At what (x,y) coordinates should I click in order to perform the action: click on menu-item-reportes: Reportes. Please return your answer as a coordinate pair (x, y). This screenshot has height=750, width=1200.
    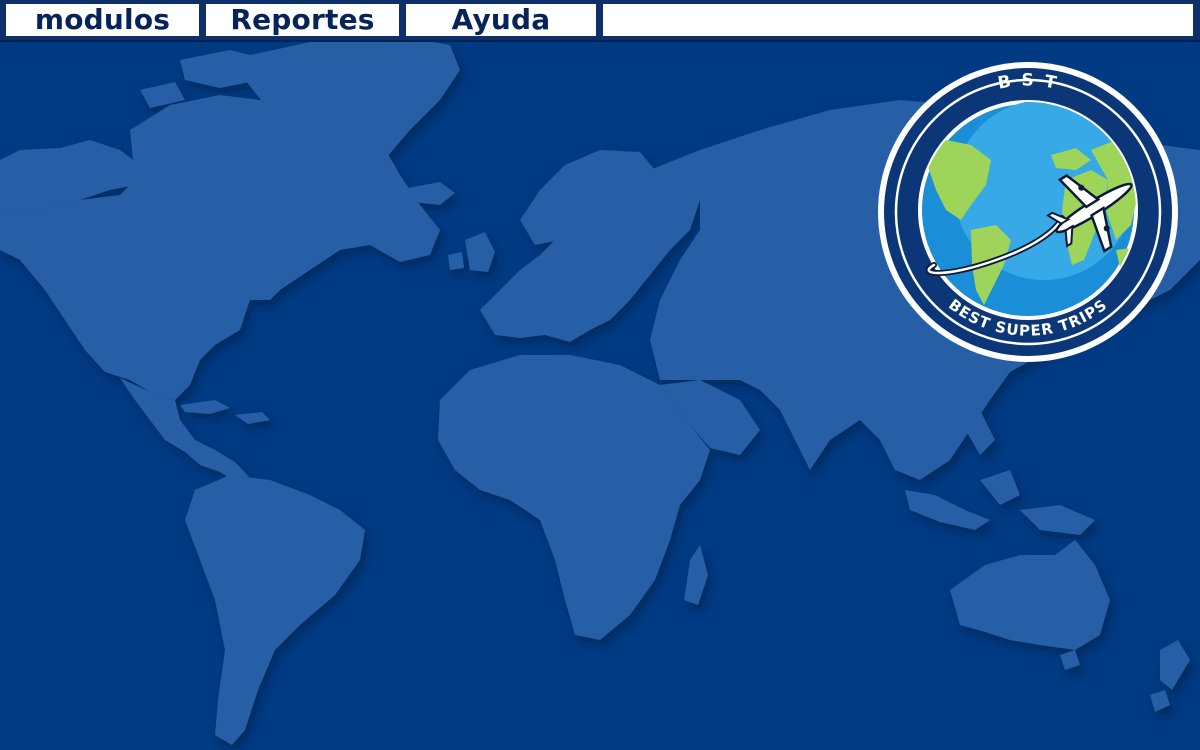
    Looking at the image, I should click on (302, 20).